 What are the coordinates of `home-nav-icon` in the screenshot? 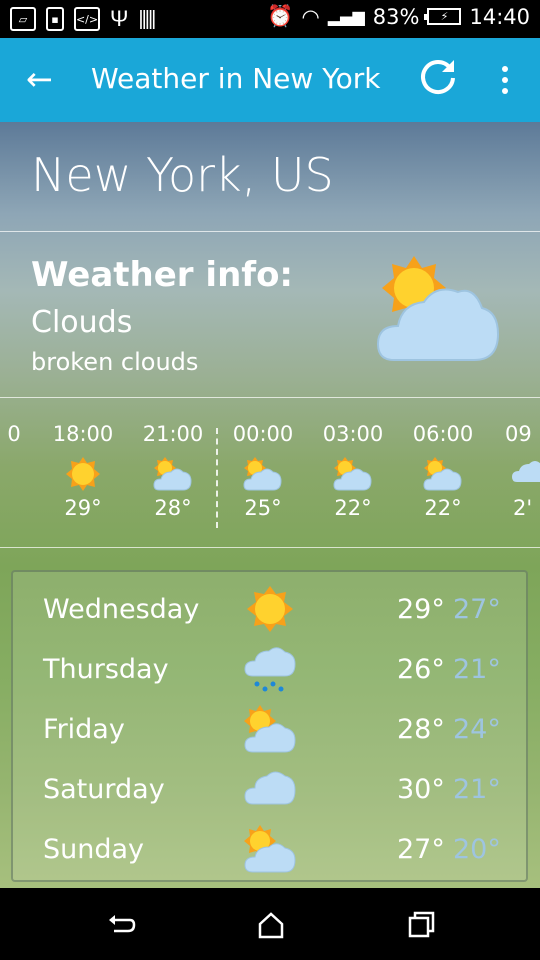 It's located at (271, 925).